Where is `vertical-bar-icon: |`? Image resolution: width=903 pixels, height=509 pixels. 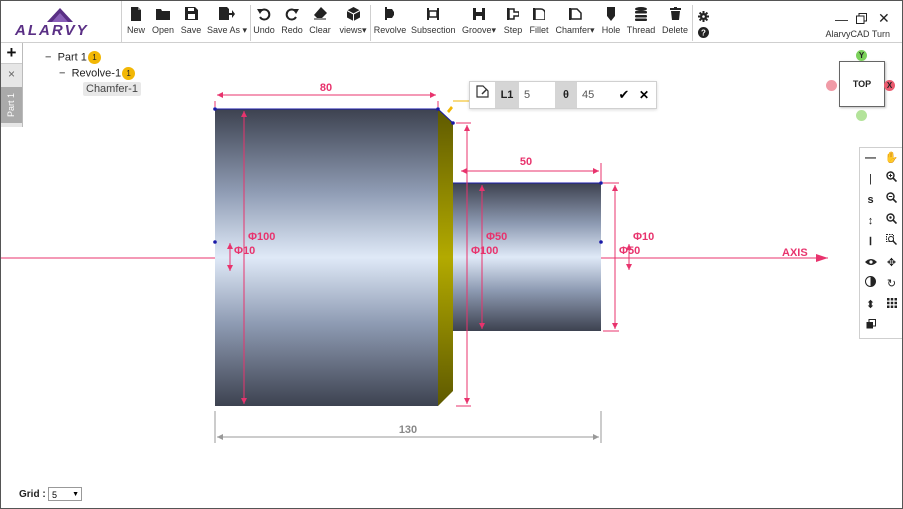 vertical-bar-icon: | is located at coordinates (870, 179).